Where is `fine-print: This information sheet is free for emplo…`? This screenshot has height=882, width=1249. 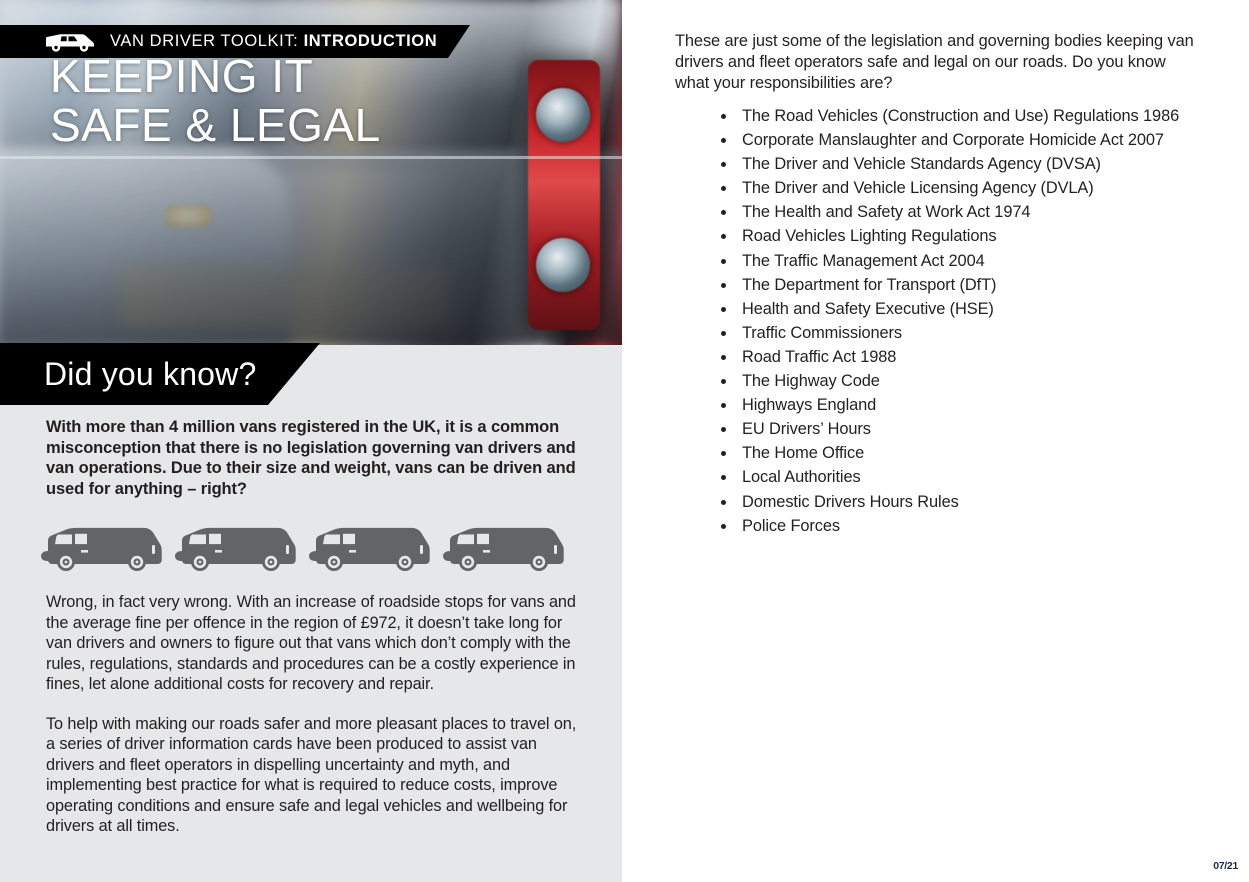 fine-print: This information sheet is free for emplo… is located at coordinates (1246, 855).